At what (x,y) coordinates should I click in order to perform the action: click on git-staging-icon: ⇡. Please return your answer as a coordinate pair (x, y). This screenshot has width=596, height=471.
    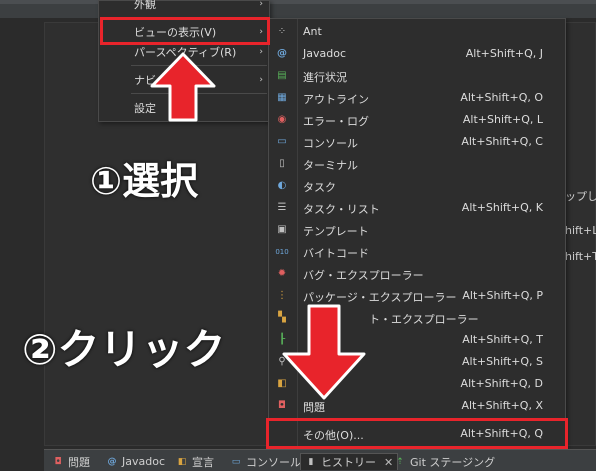
    Looking at the image, I should click on (400, 461).